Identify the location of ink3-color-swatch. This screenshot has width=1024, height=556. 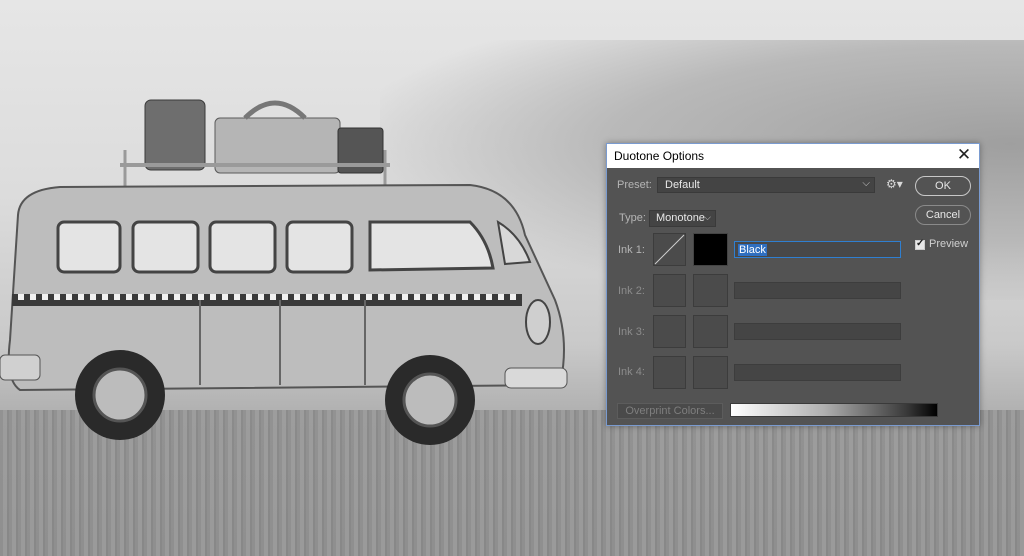
(710, 331).